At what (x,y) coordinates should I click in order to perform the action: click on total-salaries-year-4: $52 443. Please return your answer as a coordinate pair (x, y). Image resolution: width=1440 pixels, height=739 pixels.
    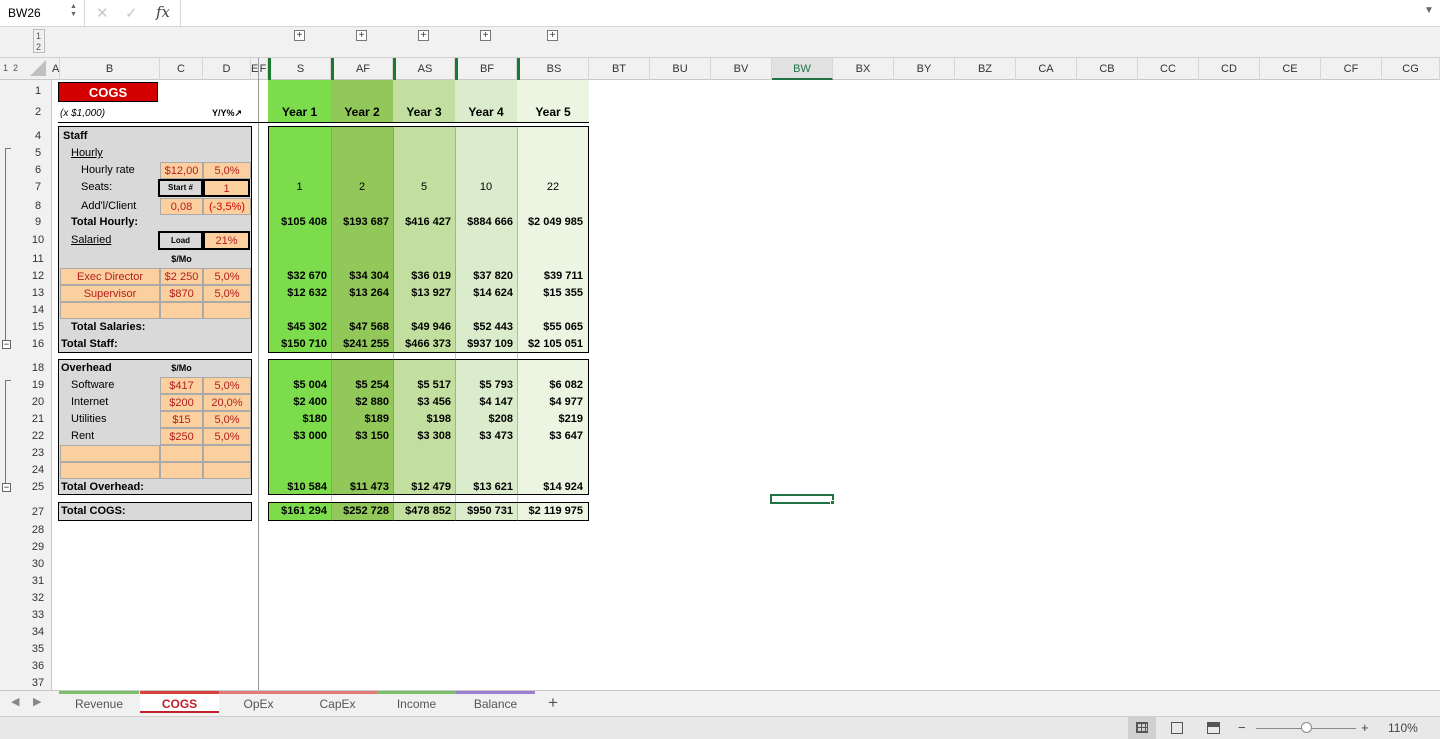
    Looking at the image, I should click on (486, 327).